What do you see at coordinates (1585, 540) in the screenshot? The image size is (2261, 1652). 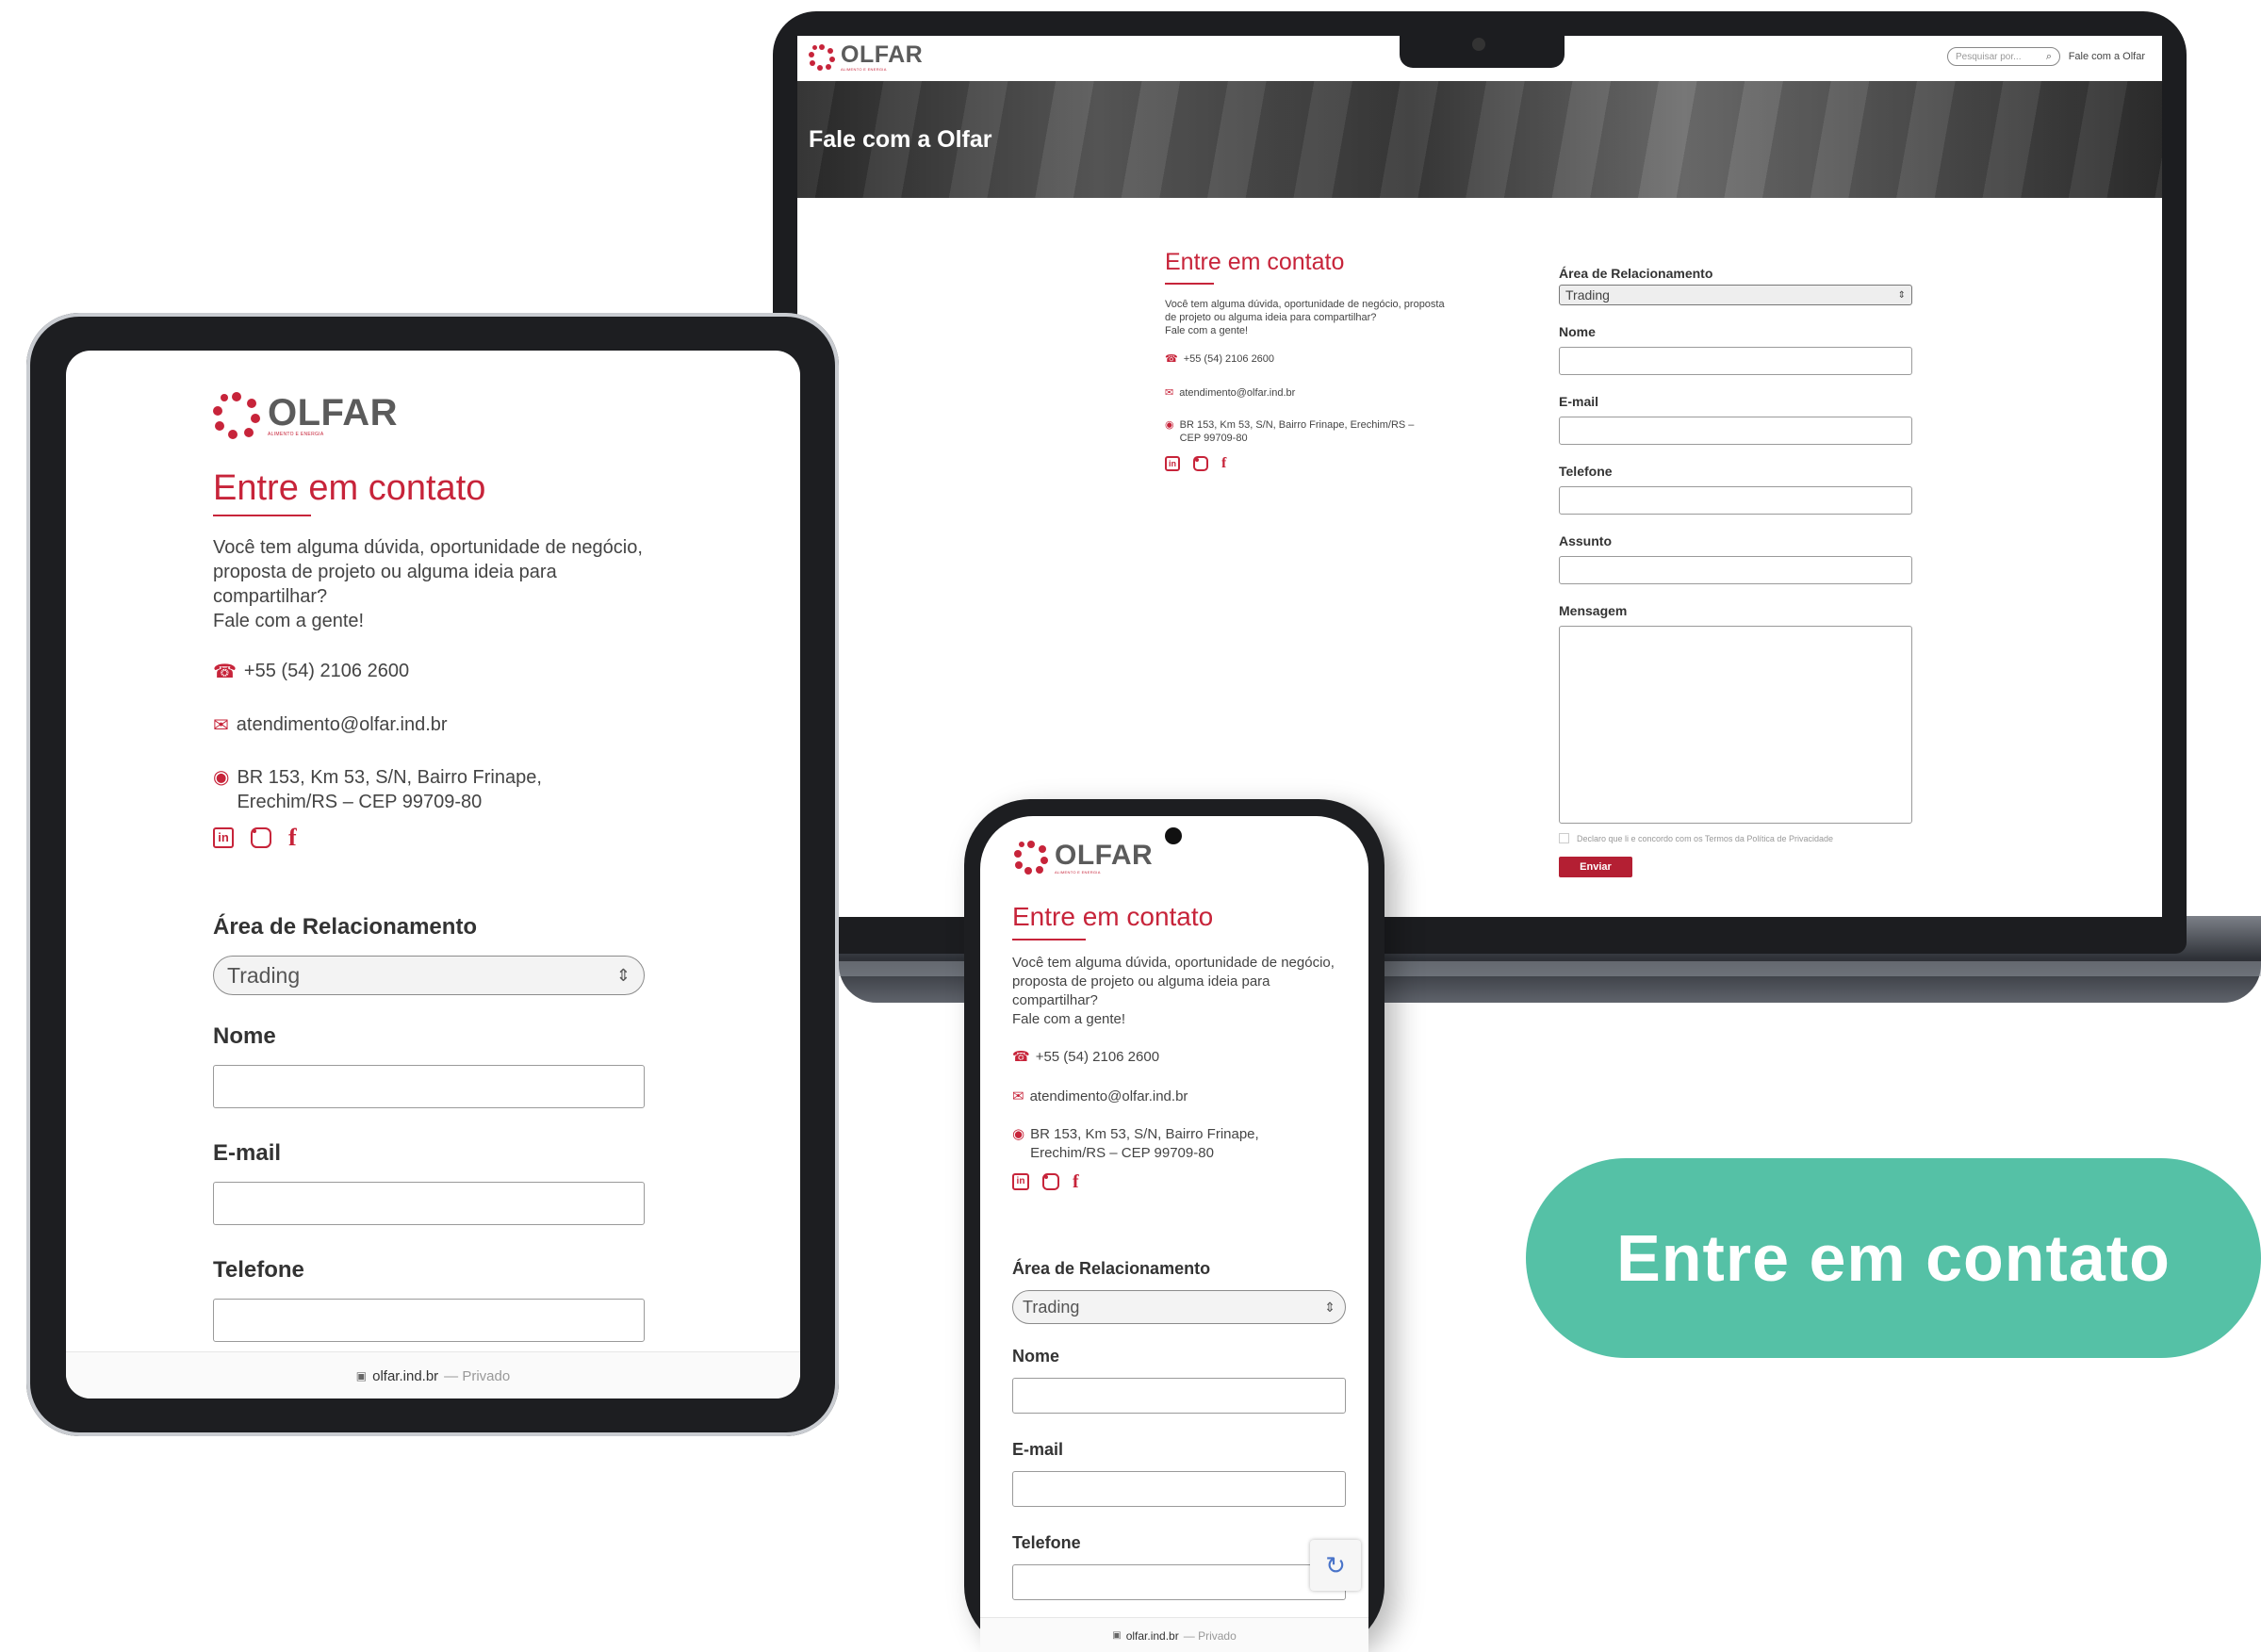 I see `subject-label: Assunto` at bounding box center [1585, 540].